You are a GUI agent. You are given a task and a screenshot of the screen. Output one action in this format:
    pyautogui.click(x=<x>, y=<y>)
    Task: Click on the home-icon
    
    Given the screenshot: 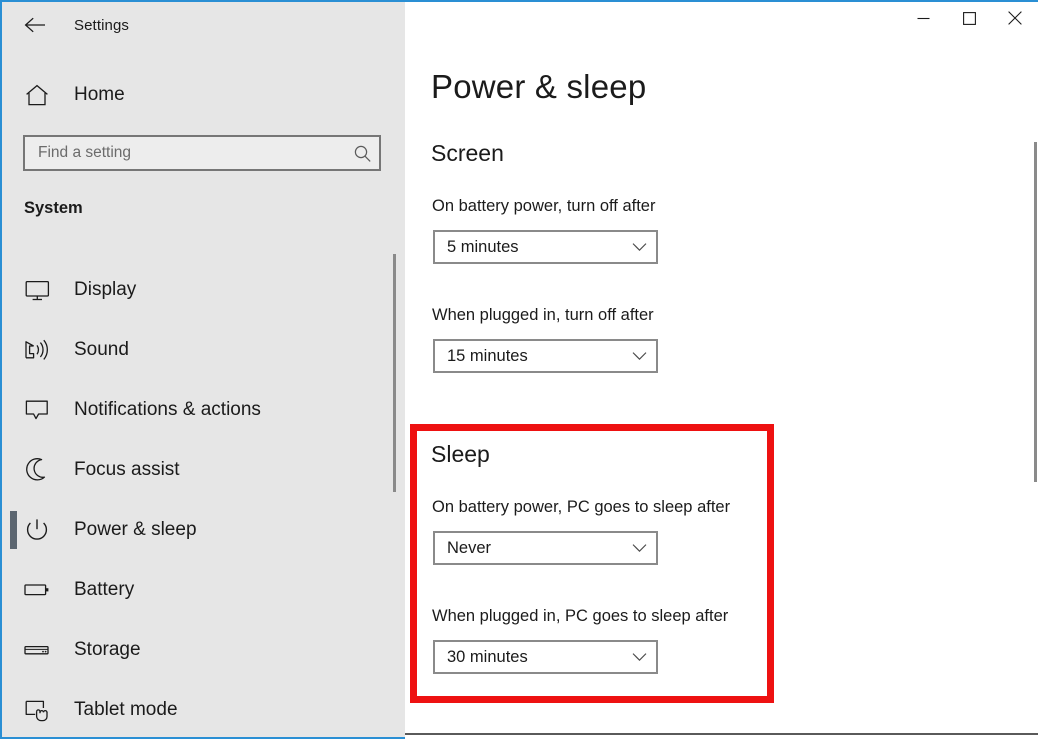 What is the action you would take?
    pyautogui.click(x=37, y=95)
    